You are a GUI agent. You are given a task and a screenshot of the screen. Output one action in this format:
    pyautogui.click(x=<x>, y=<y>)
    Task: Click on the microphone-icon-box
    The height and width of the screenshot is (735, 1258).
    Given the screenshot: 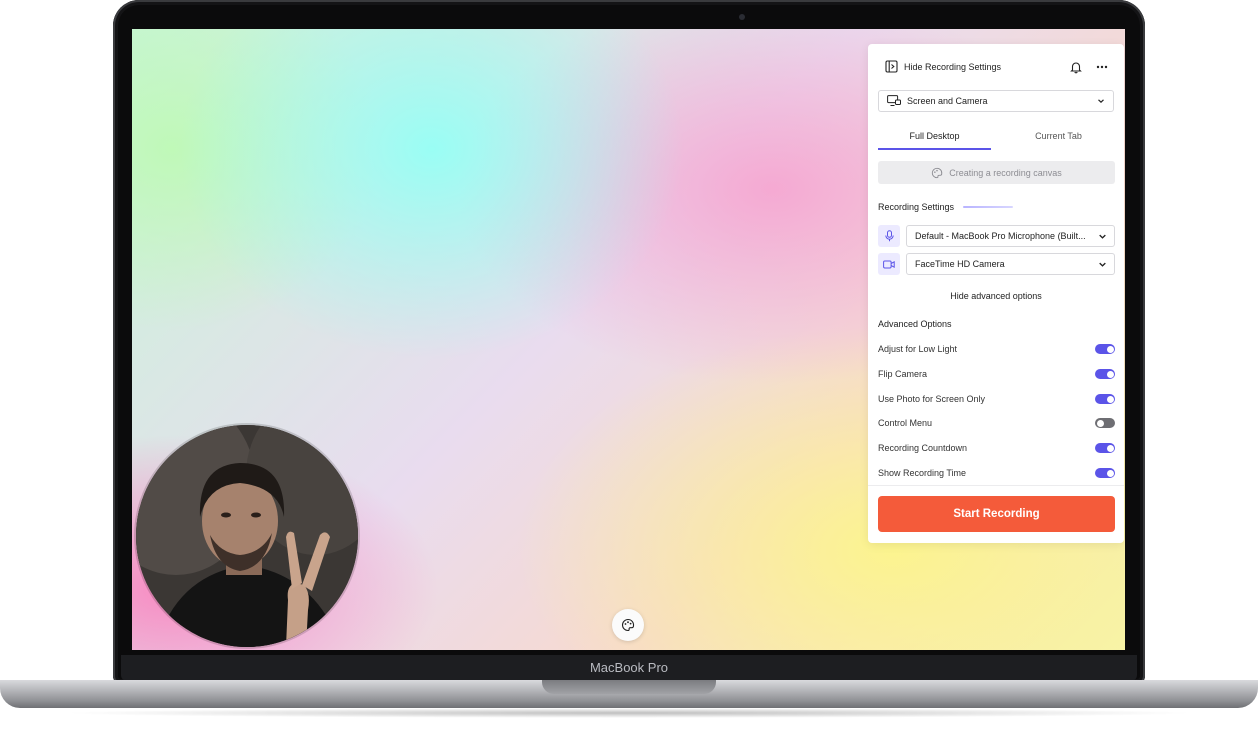 What is the action you would take?
    pyautogui.click(x=889, y=236)
    